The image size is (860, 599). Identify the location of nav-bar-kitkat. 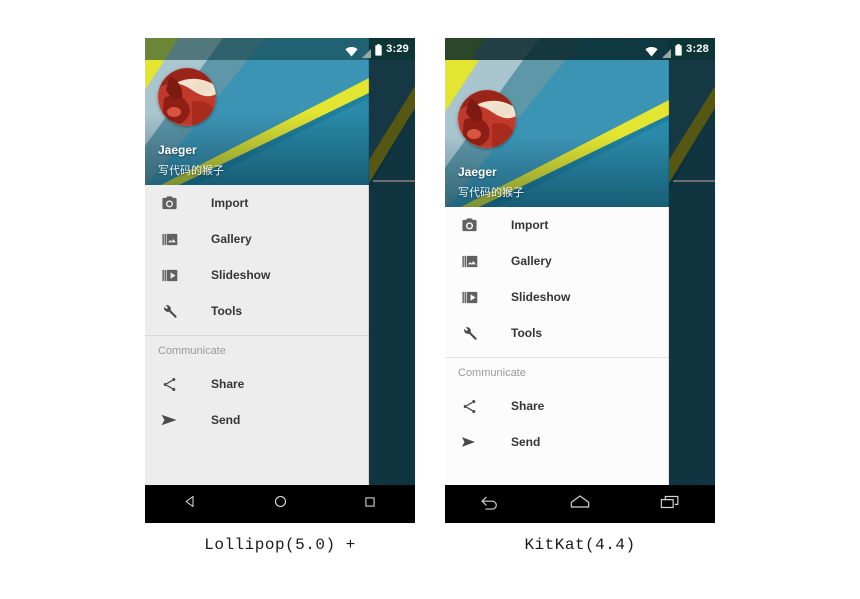
(580, 504).